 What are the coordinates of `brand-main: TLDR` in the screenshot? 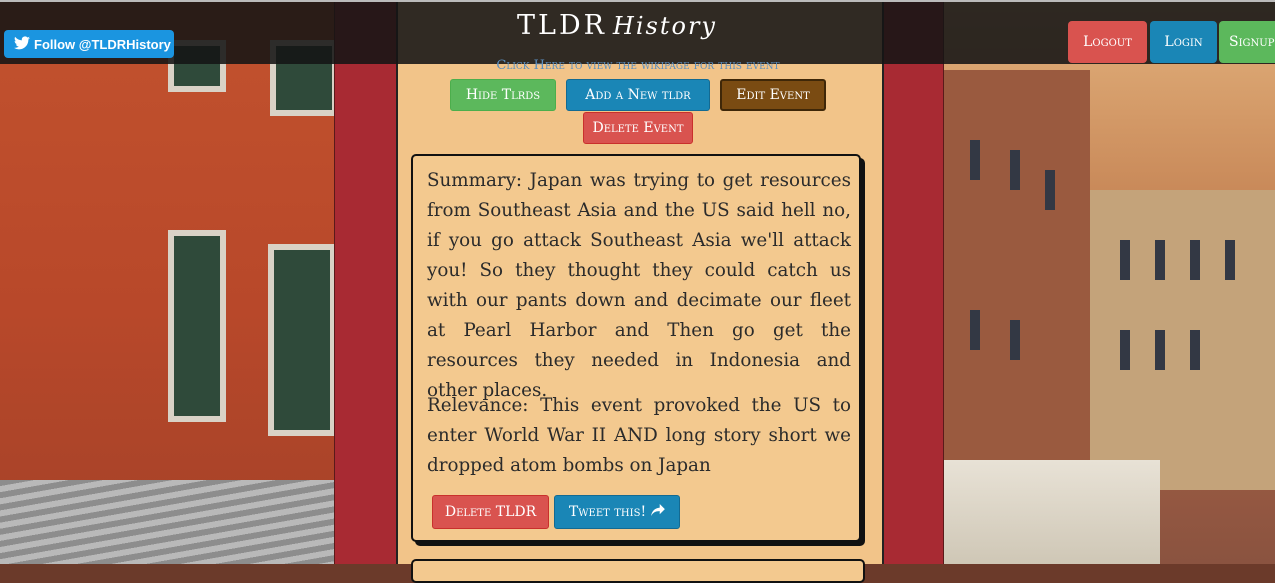 It's located at (562, 25).